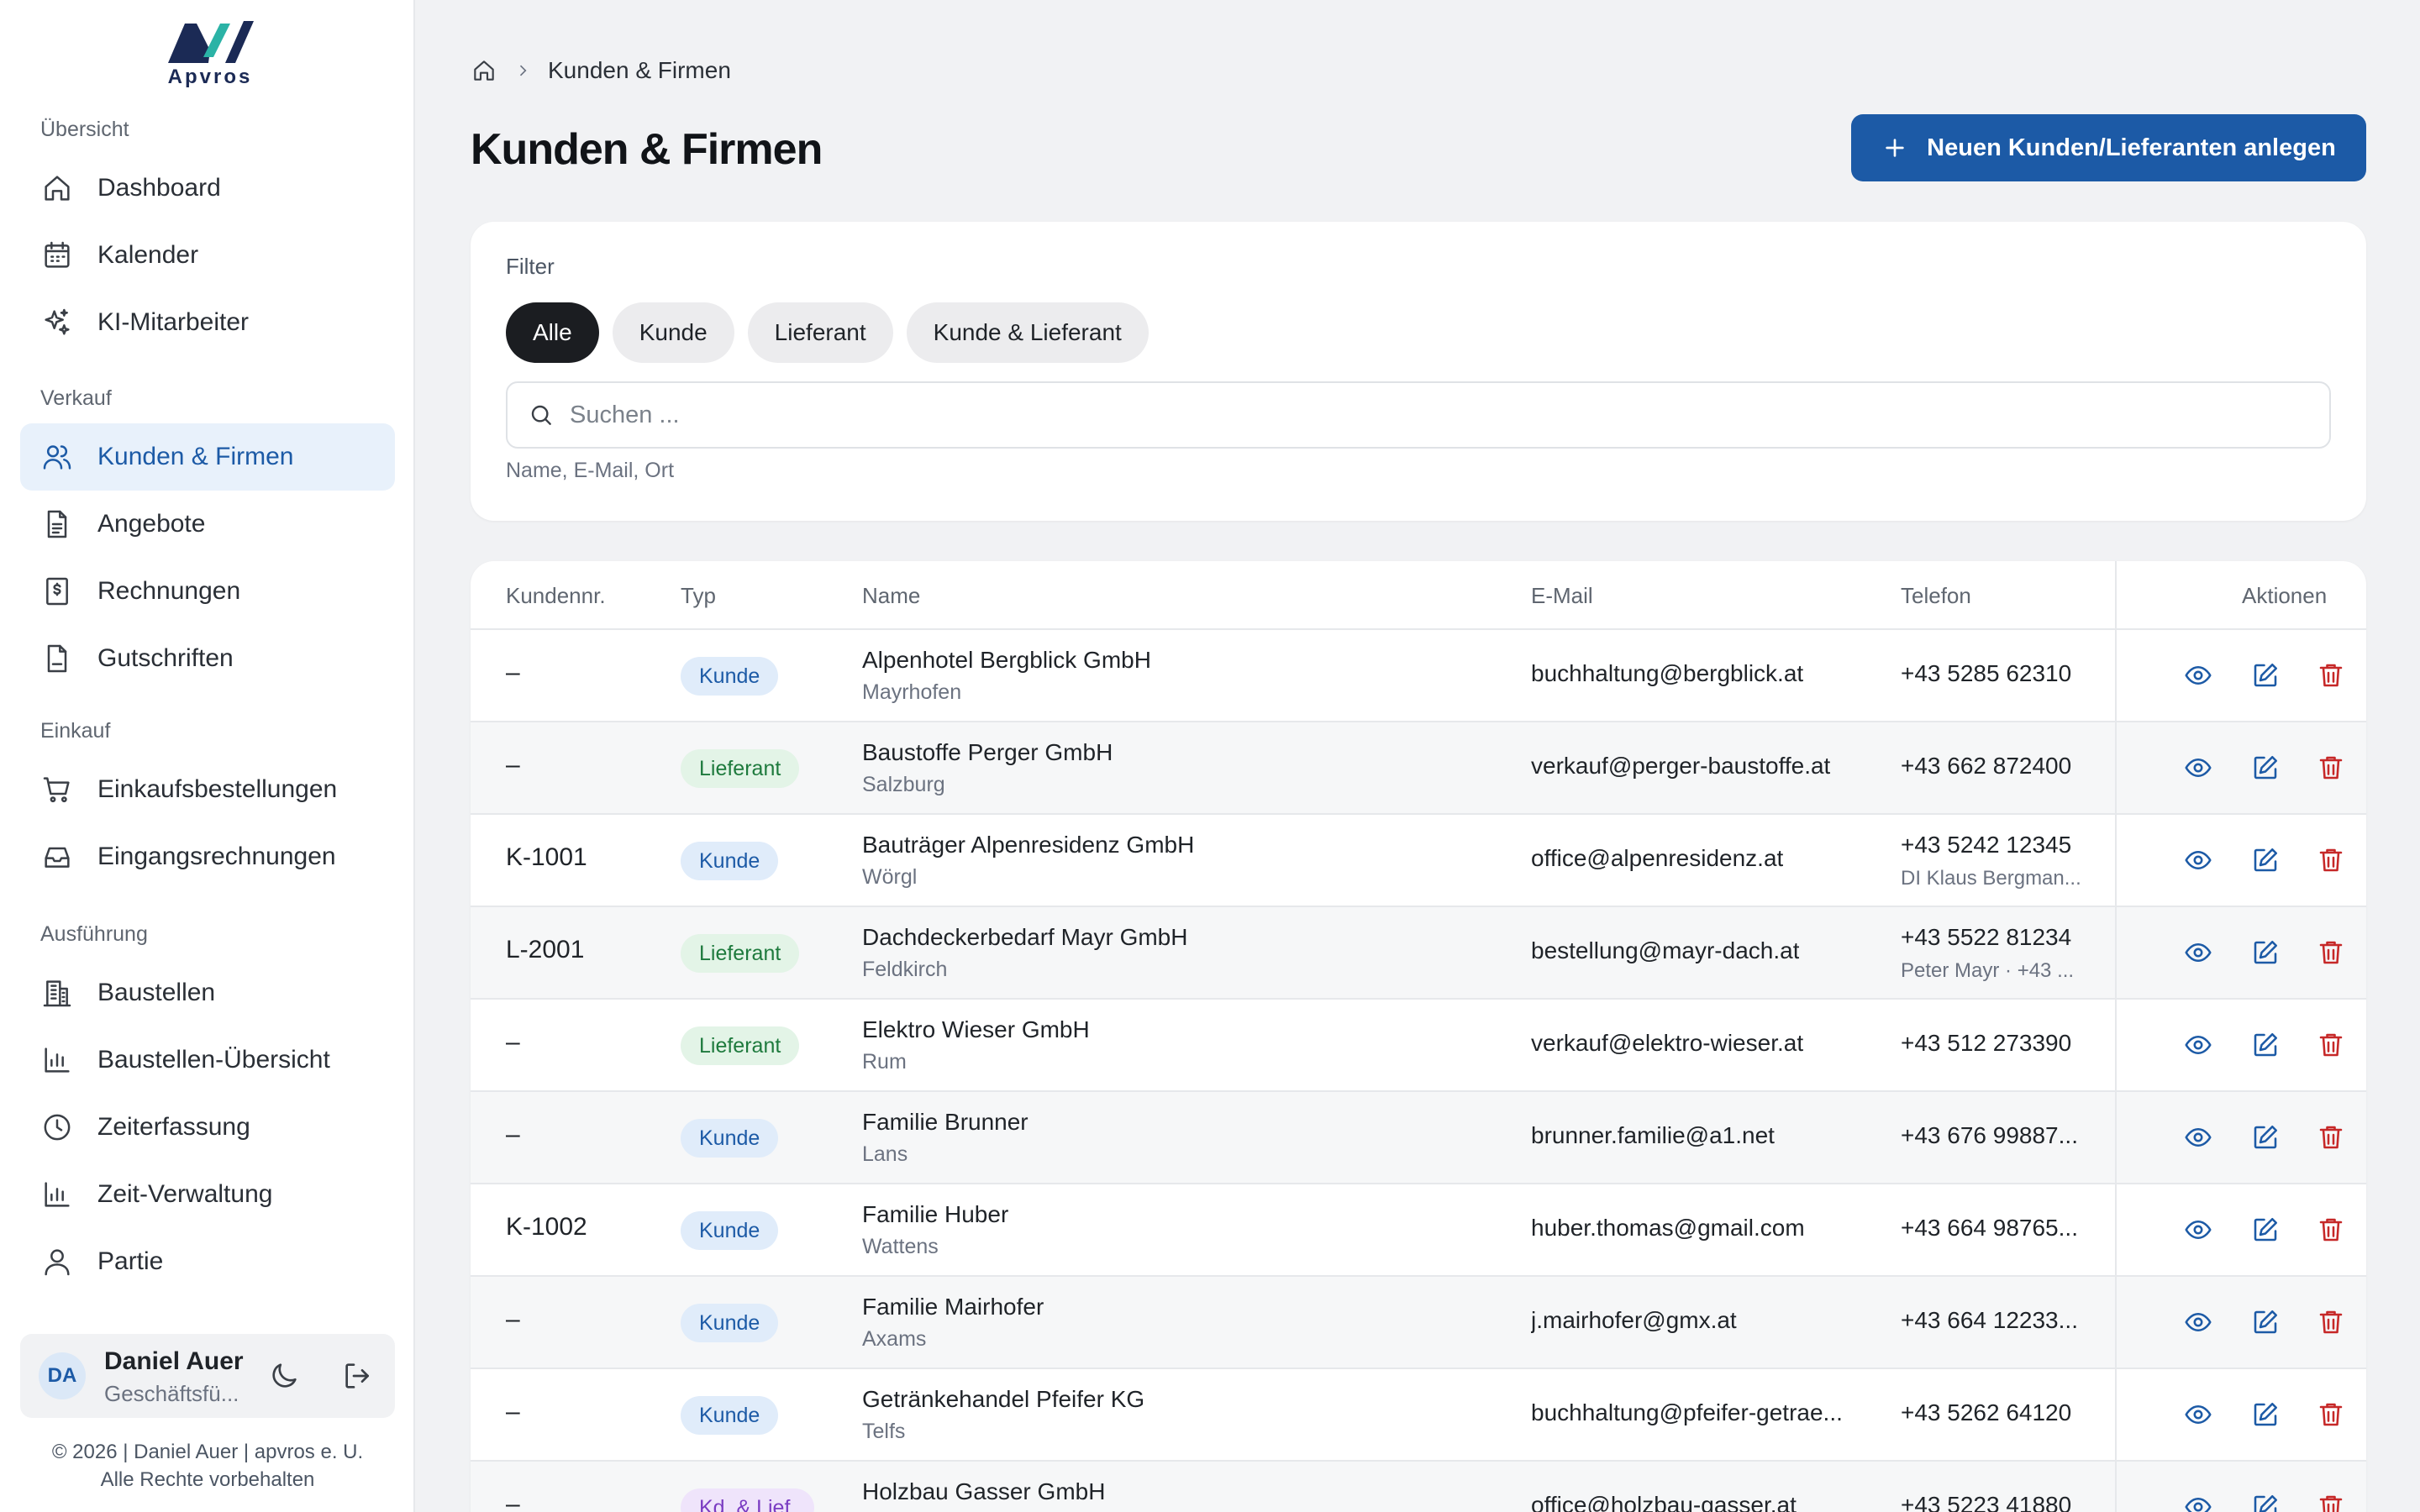  What do you see at coordinates (1024, 937) in the screenshot?
I see `company-name: Dachdeckerbedarf Mayr GmbH` at bounding box center [1024, 937].